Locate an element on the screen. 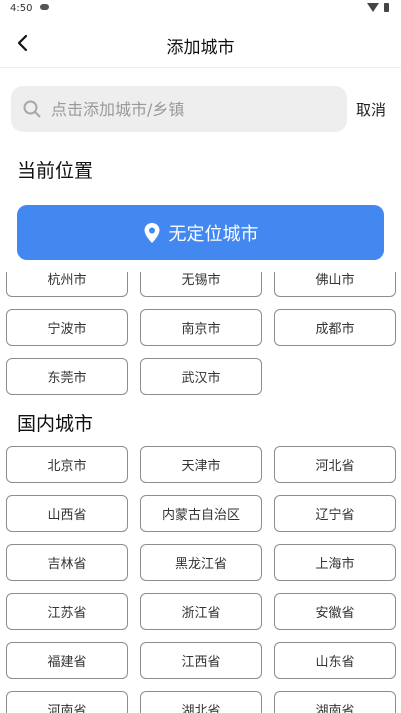 This screenshot has width=401, height=713. cloud-icon is located at coordinates (44, 7).